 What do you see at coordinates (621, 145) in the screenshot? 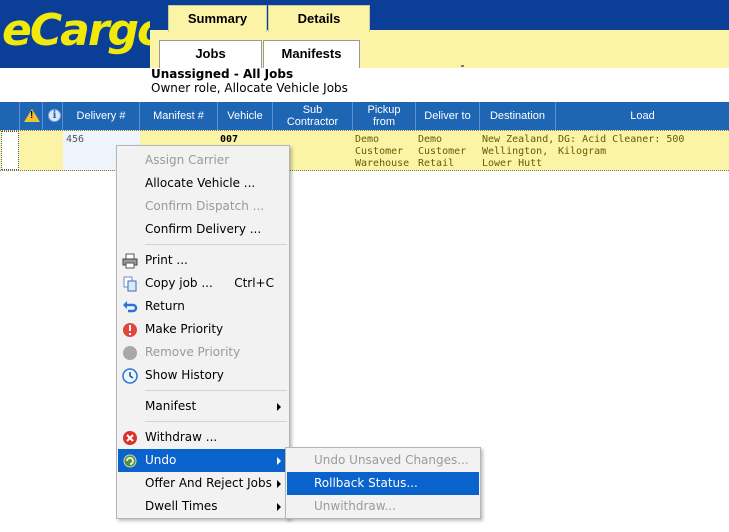
I see `cell-load: DG: Acid Cleaner: 500 Kilogram` at bounding box center [621, 145].